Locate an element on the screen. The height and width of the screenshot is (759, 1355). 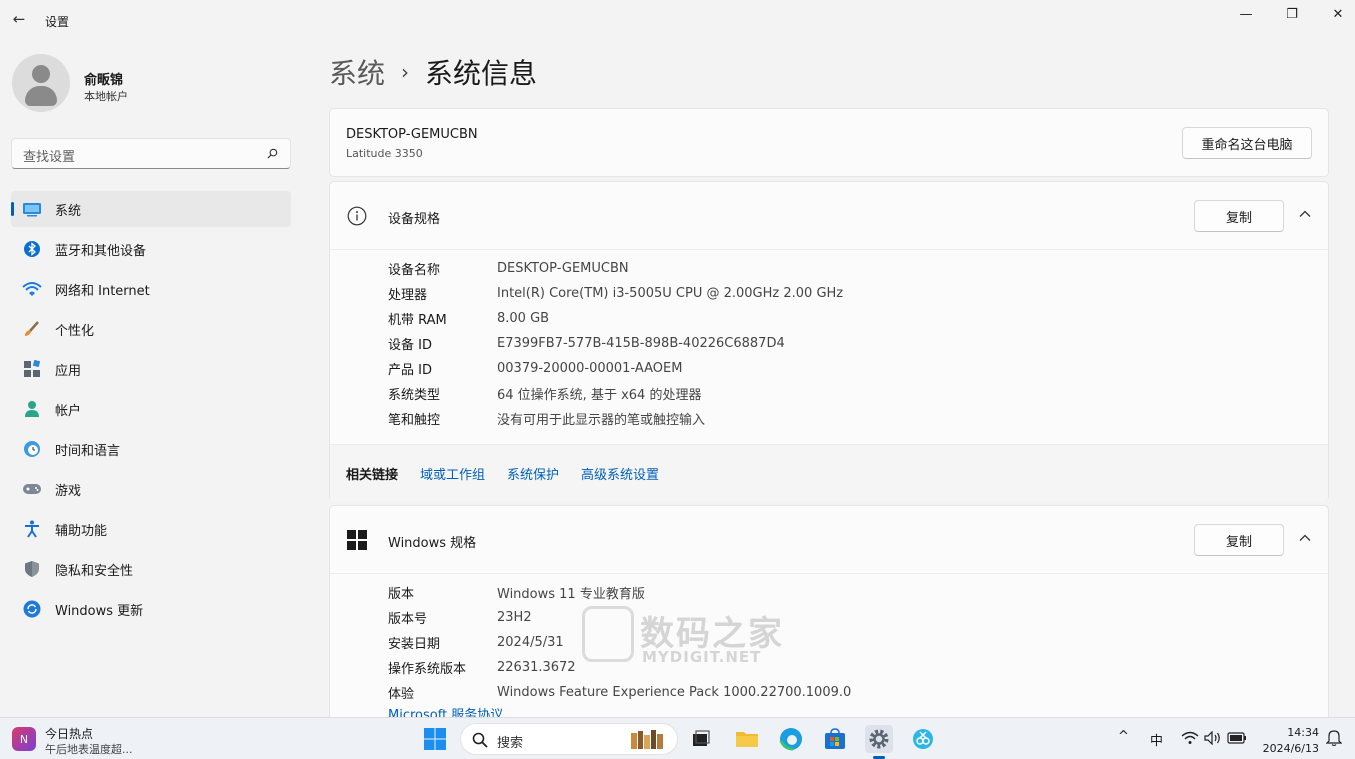
windows-start-icon is located at coordinates (435, 739).